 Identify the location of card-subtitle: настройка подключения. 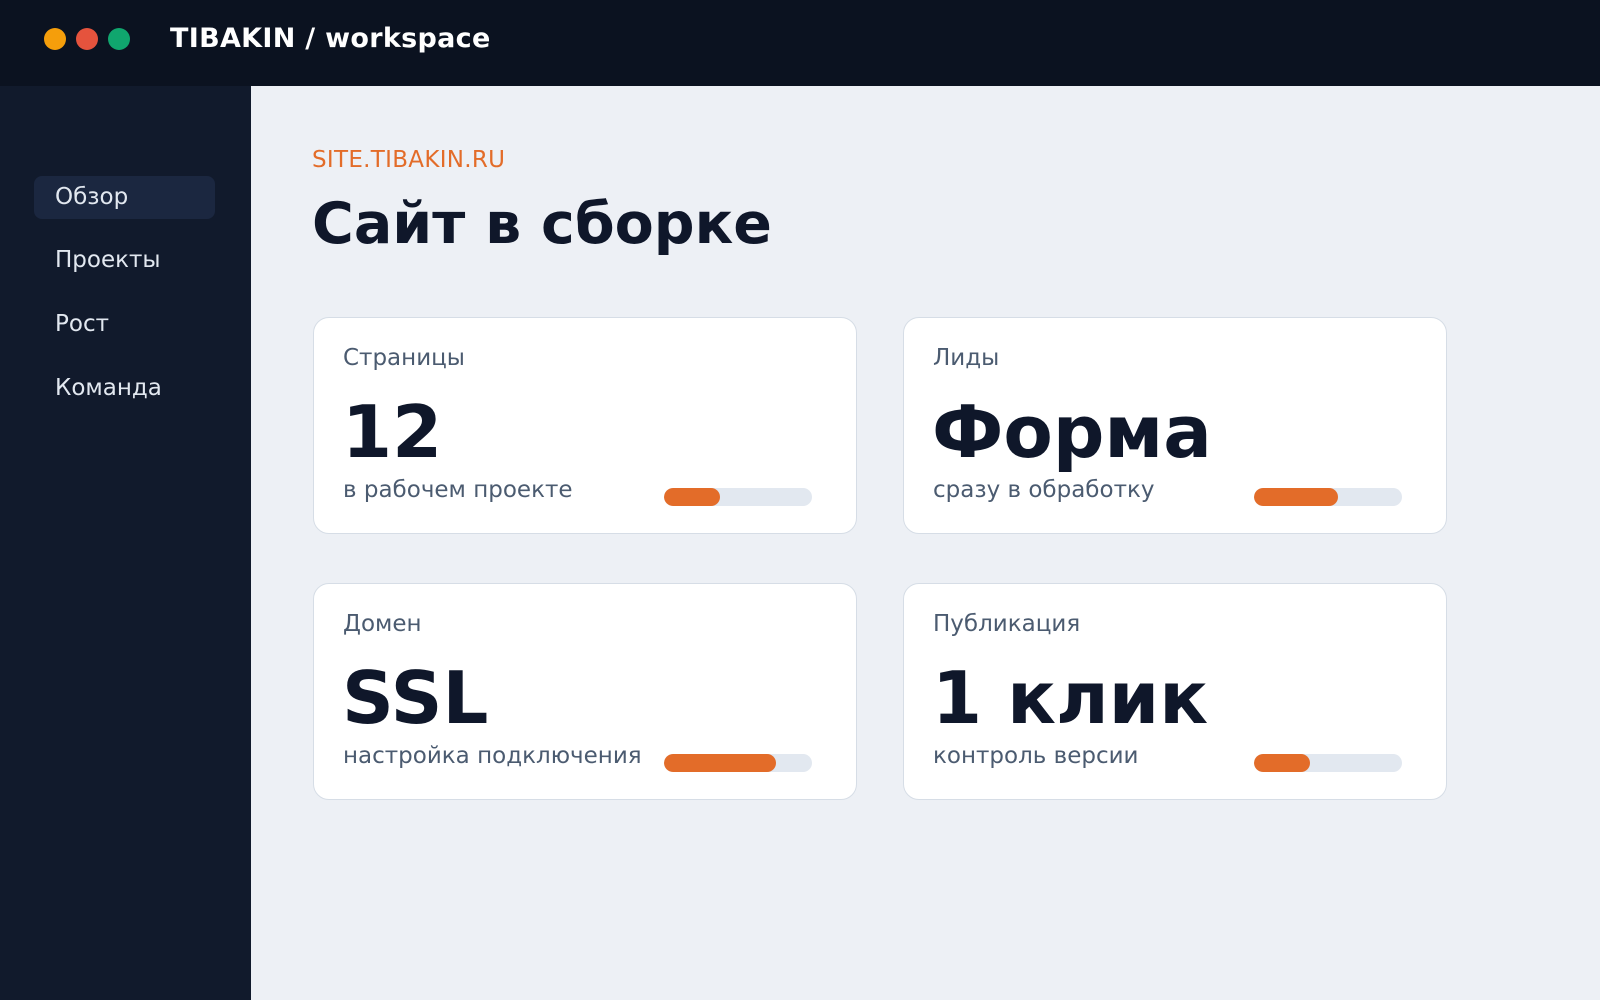
(492, 756).